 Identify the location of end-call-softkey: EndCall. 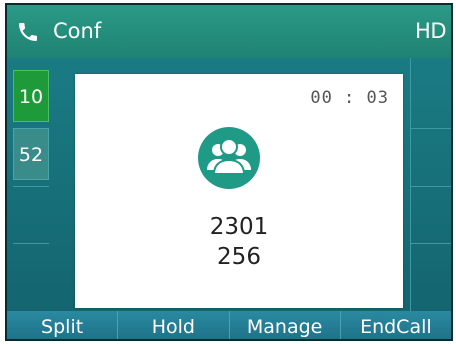
(396, 325).